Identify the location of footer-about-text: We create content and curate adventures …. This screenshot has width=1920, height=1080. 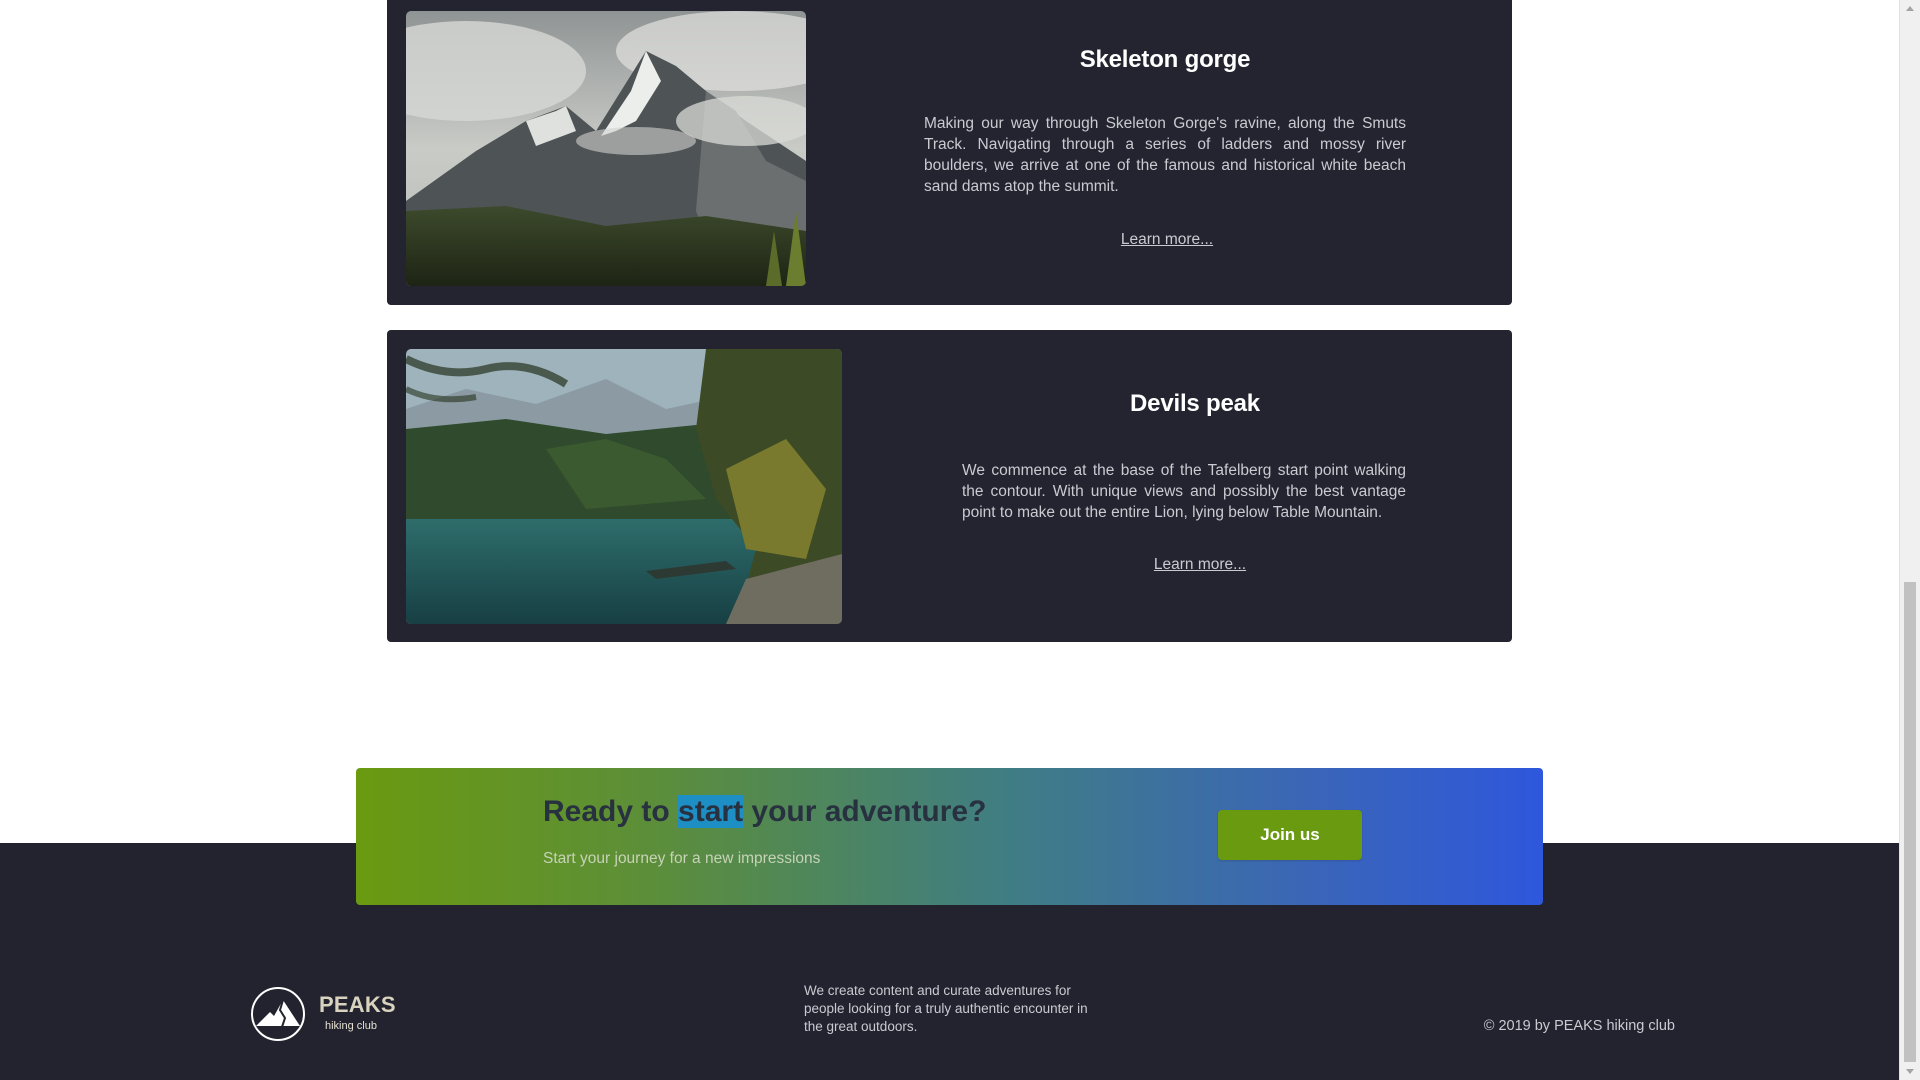
(946, 1008).